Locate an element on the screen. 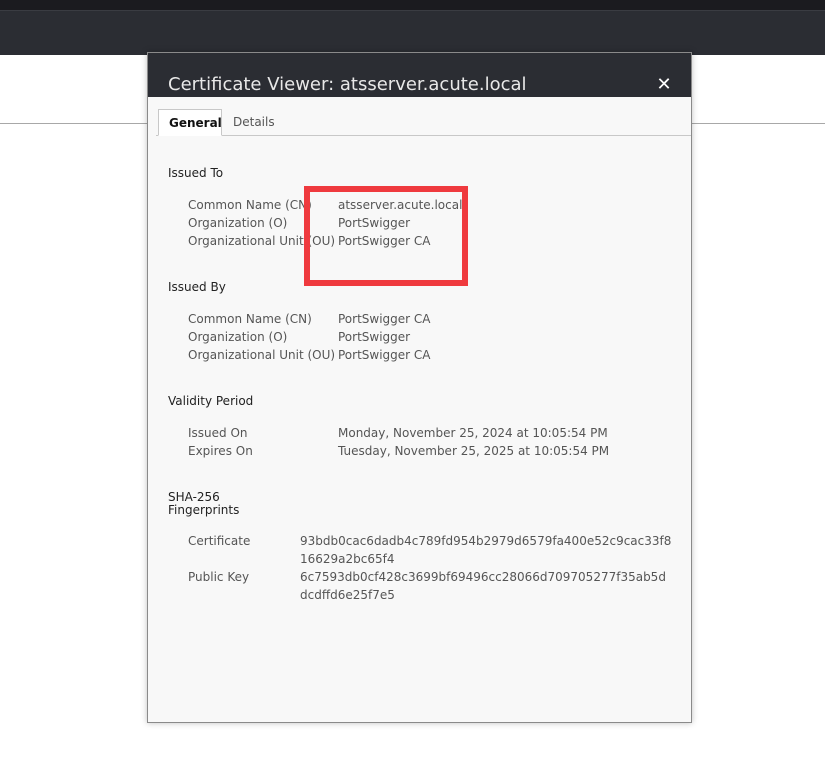 This screenshot has height=764, width=825. expires-on-label: Expires On is located at coordinates (220, 451).